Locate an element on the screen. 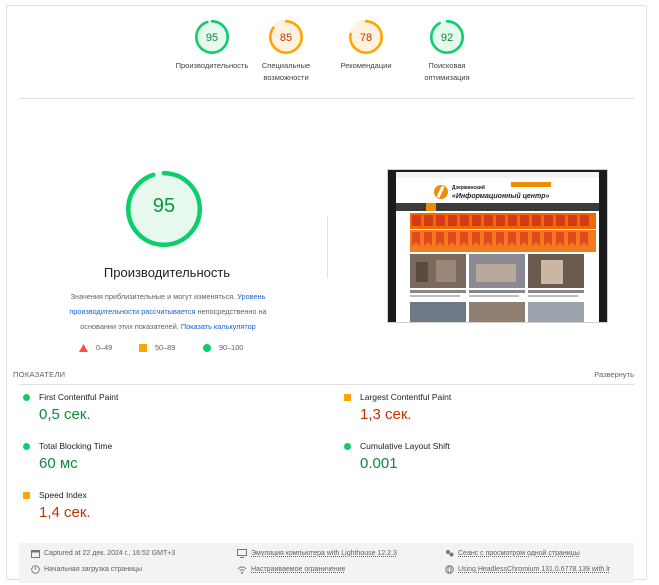  performance-score: 95 is located at coordinates (164, 206).